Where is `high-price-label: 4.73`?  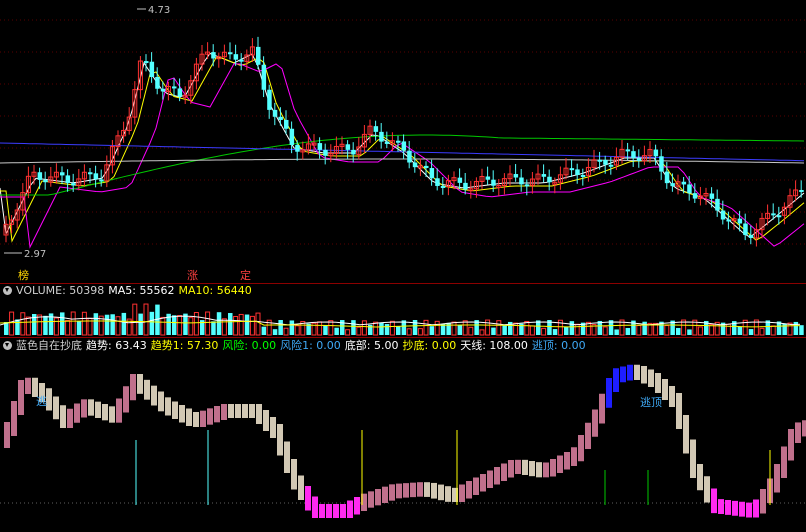 high-price-label: 4.73 is located at coordinates (159, 10).